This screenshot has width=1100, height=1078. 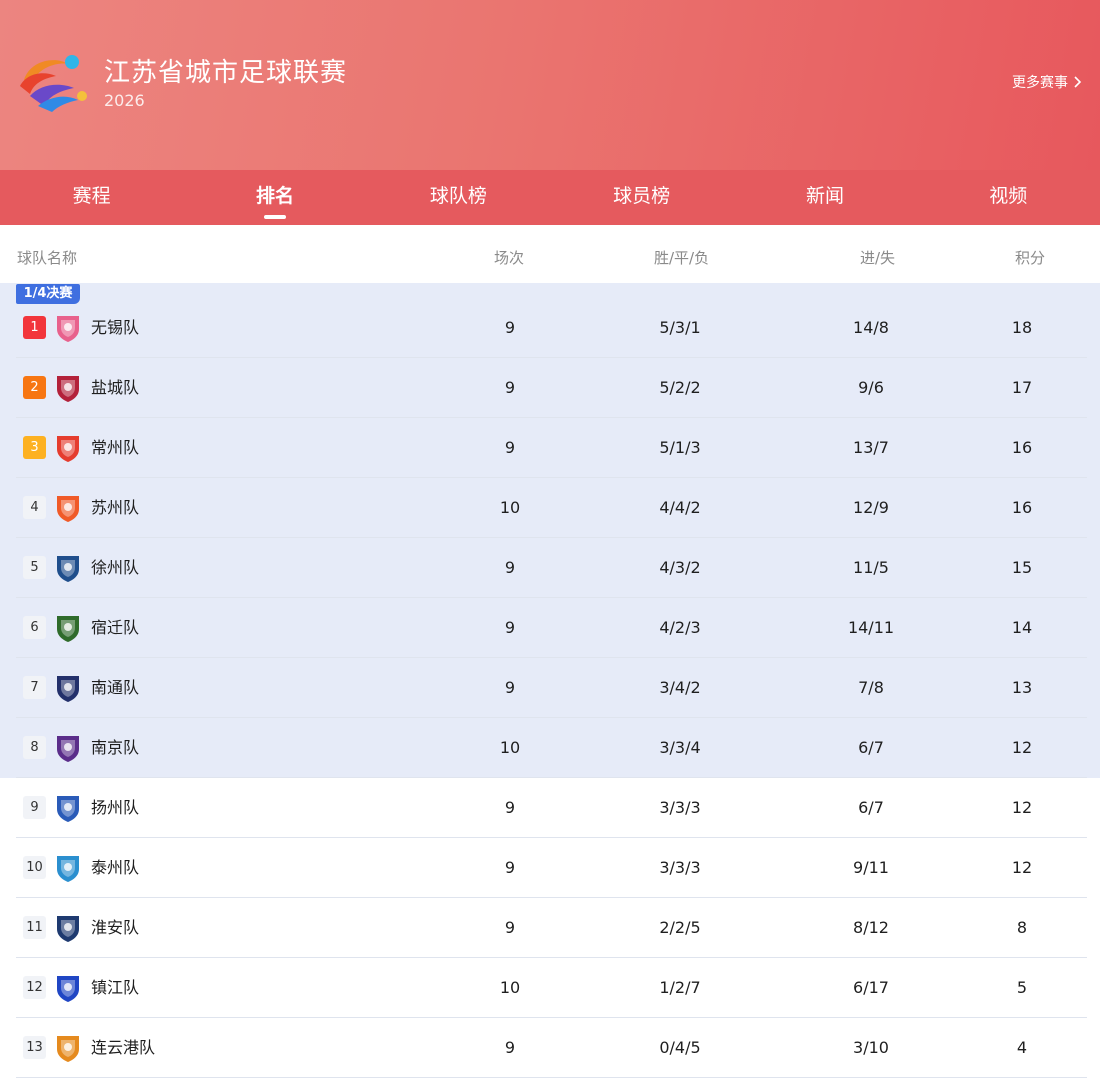 What do you see at coordinates (47, 258) in the screenshot?
I see `column-team: 球队名称` at bounding box center [47, 258].